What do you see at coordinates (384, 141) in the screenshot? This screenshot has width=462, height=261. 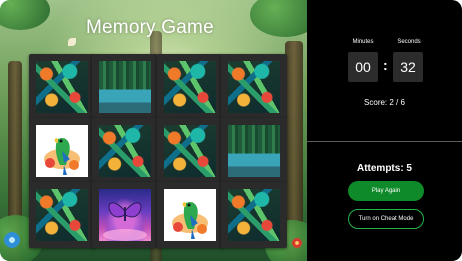 I see `divider` at bounding box center [384, 141].